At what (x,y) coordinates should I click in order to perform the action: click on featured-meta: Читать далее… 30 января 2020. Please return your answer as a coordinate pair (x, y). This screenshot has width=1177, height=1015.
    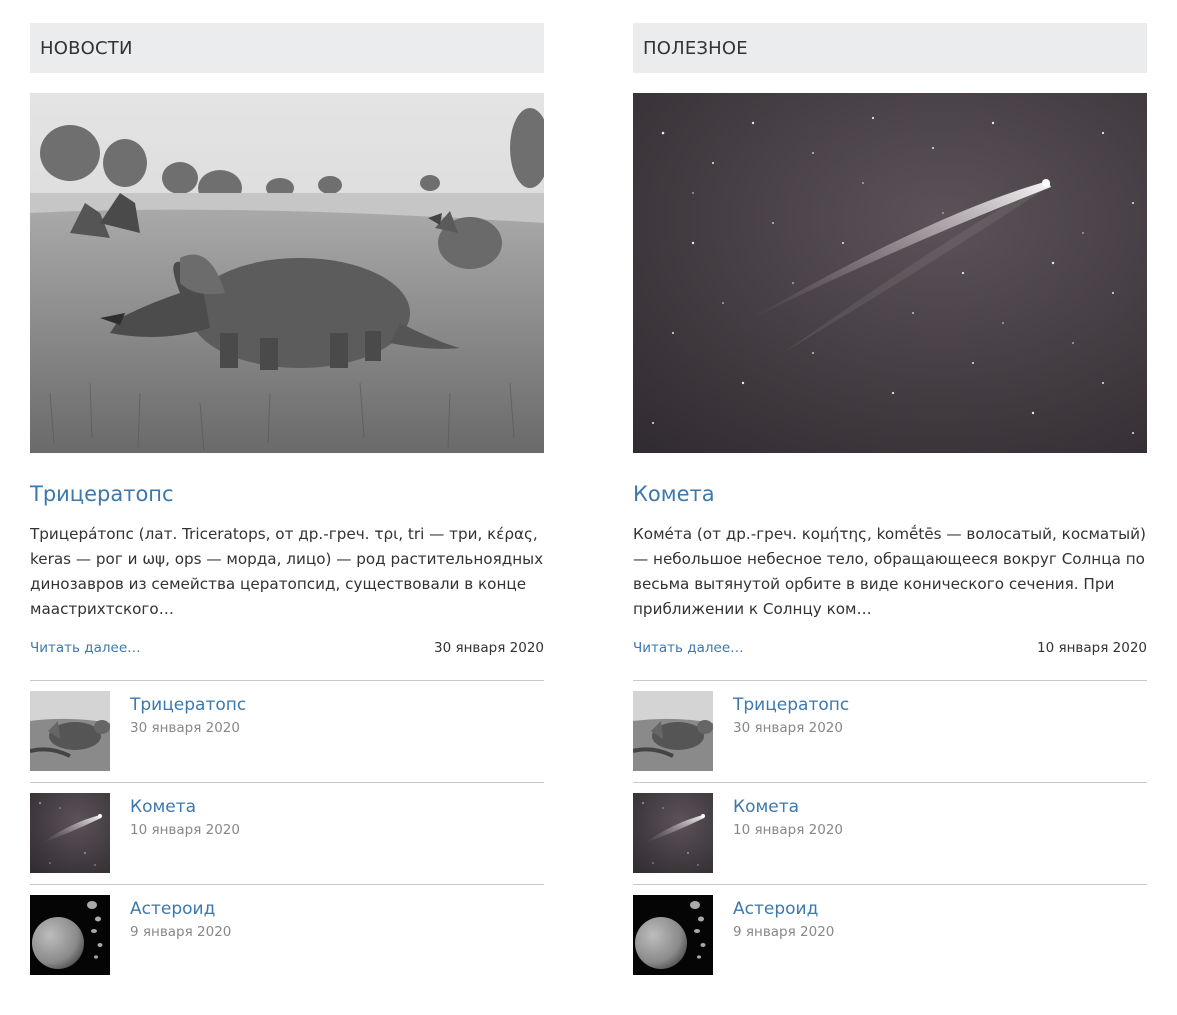
    Looking at the image, I should click on (287, 648).